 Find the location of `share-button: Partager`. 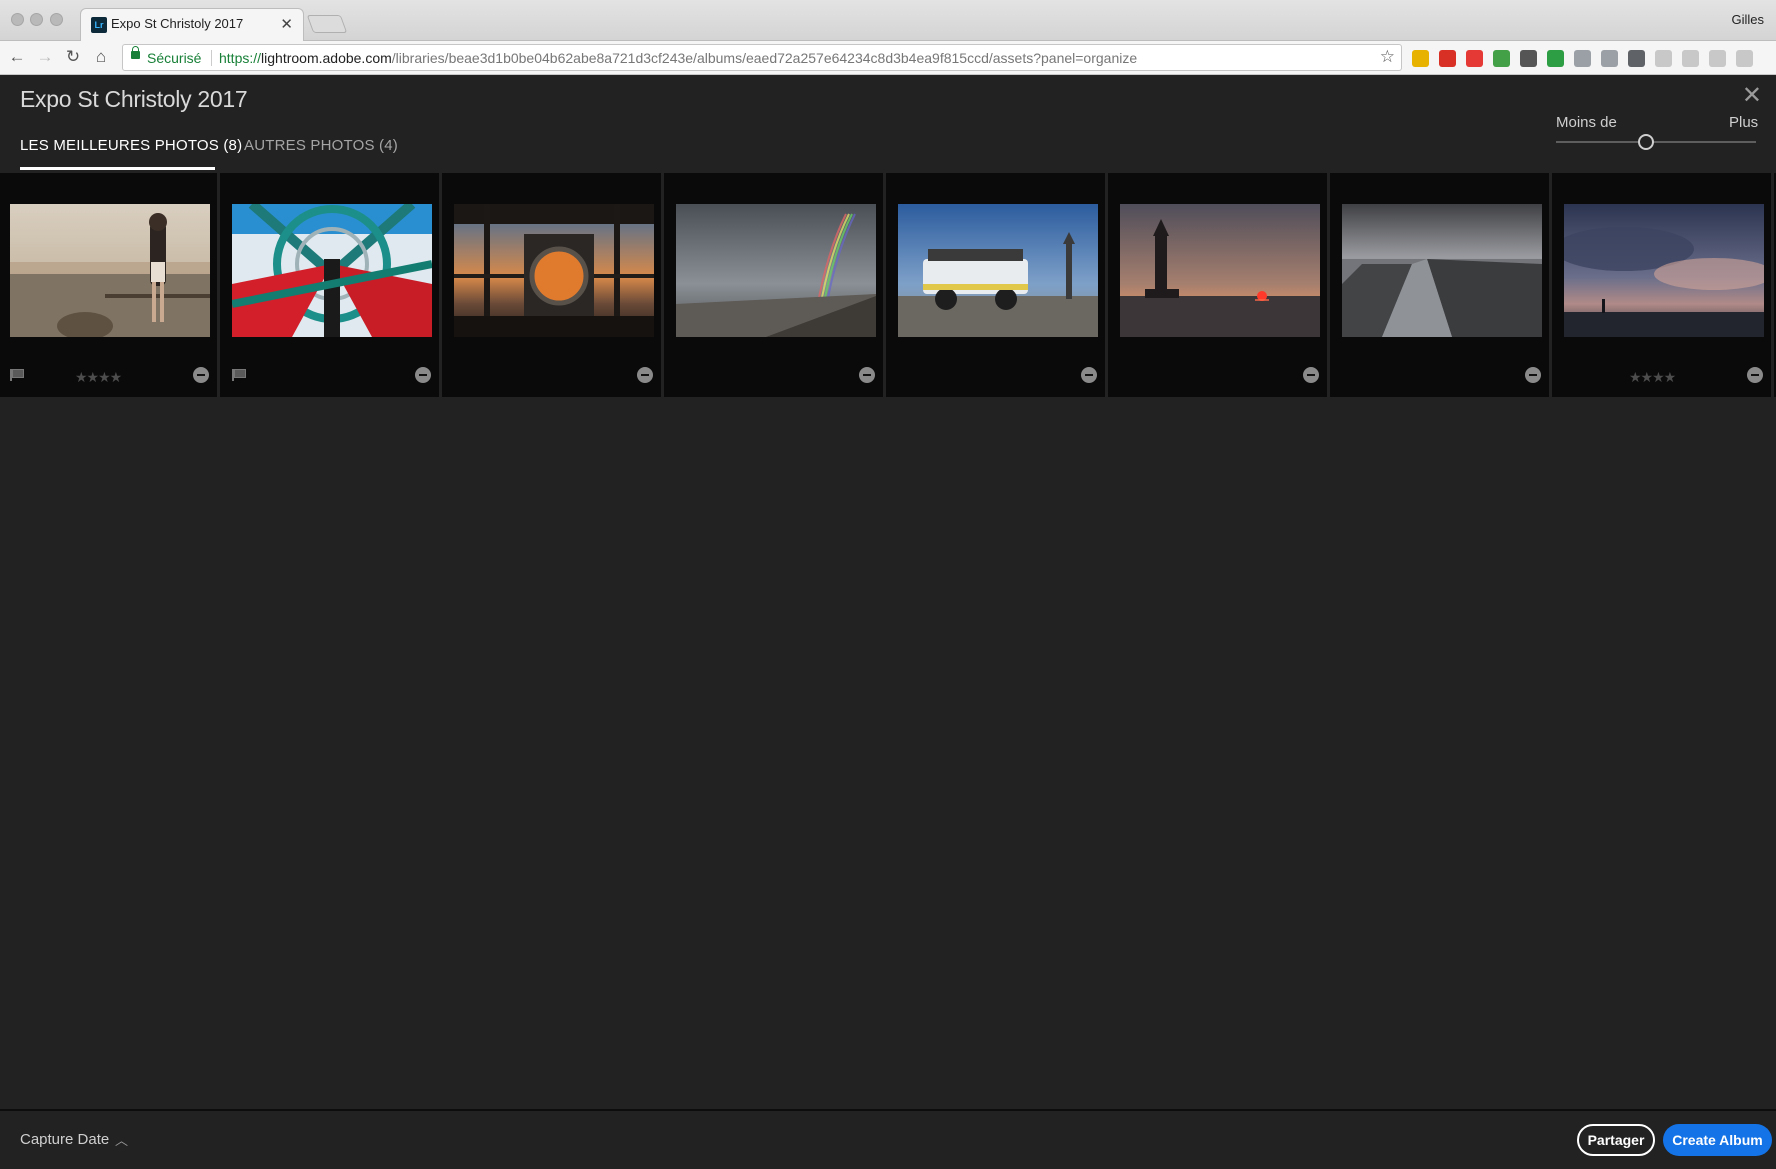

share-button: Partager is located at coordinates (1616, 1140).